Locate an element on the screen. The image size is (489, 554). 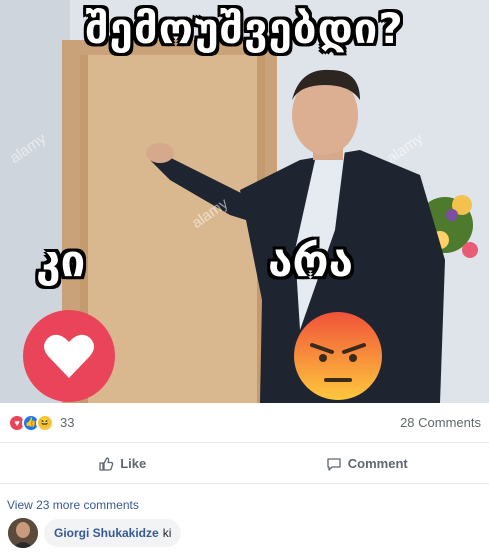
action-bar: Like Comment is located at coordinates (244, 464).